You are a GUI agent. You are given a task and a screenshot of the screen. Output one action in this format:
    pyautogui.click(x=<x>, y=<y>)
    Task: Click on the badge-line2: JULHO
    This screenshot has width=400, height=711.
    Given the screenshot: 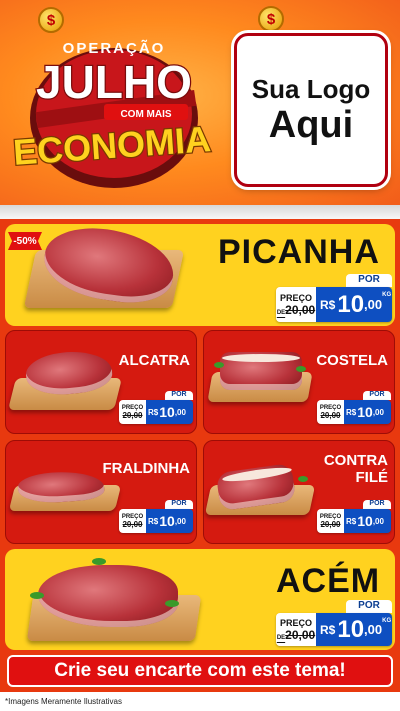 What is the action you would take?
    pyautogui.click(x=114, y=82)
    